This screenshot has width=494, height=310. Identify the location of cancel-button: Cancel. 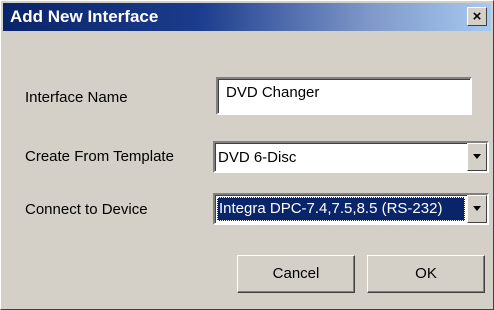
(296, 274).